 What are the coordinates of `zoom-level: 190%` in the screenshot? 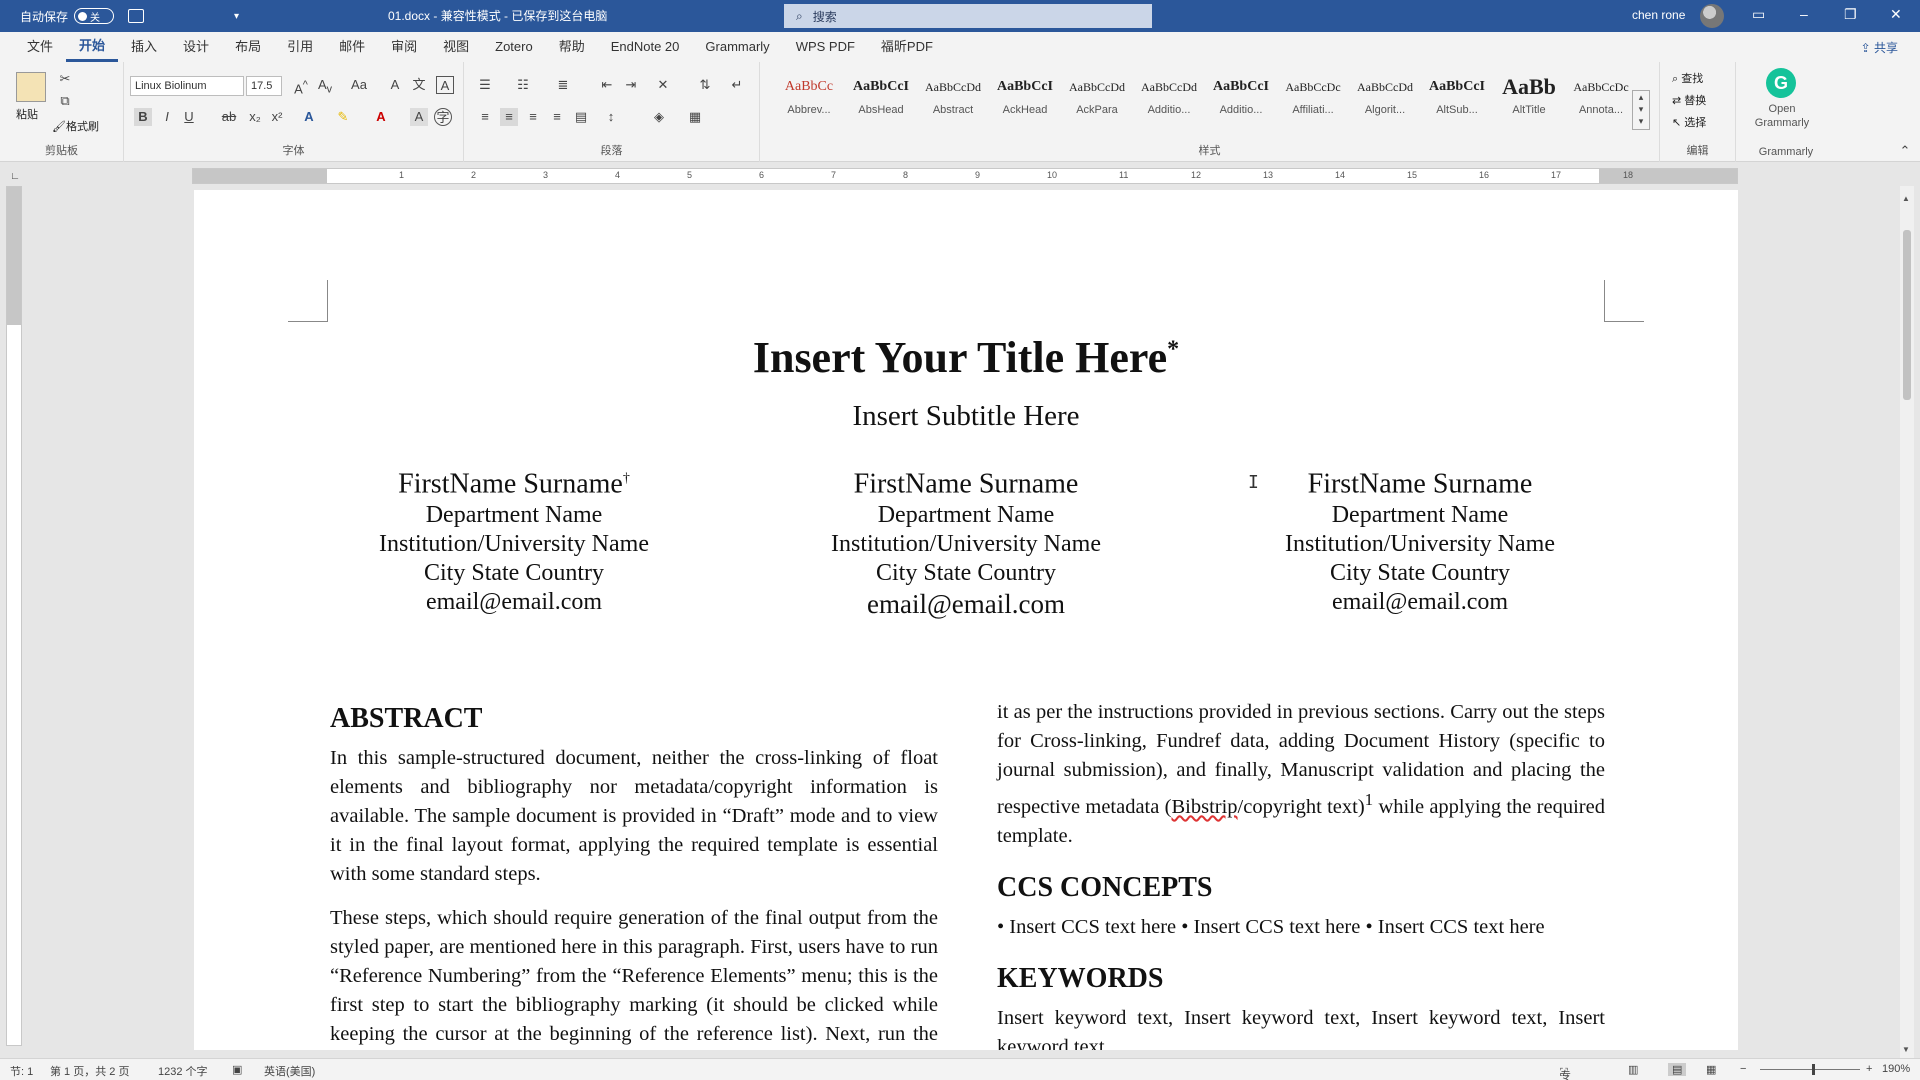 It's located at (1896, 1069).